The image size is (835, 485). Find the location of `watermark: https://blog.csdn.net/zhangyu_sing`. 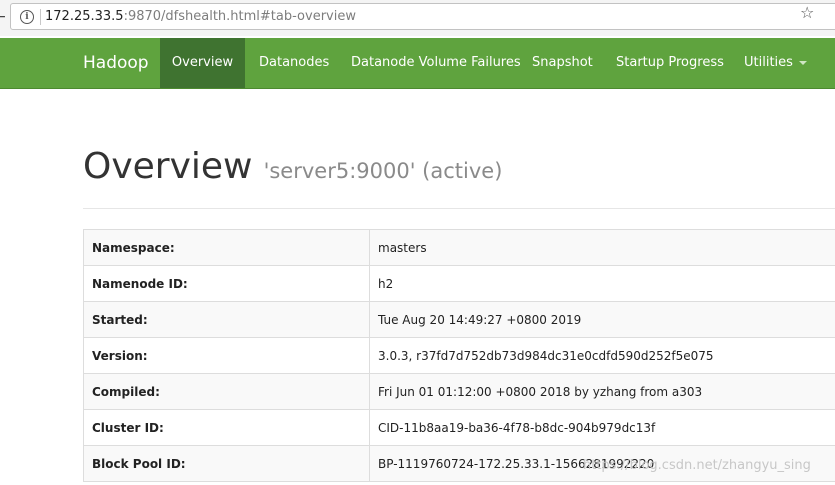

watermark: https://blog.csdn.net/zhangyu_sing is located at coordinates (697, 465).